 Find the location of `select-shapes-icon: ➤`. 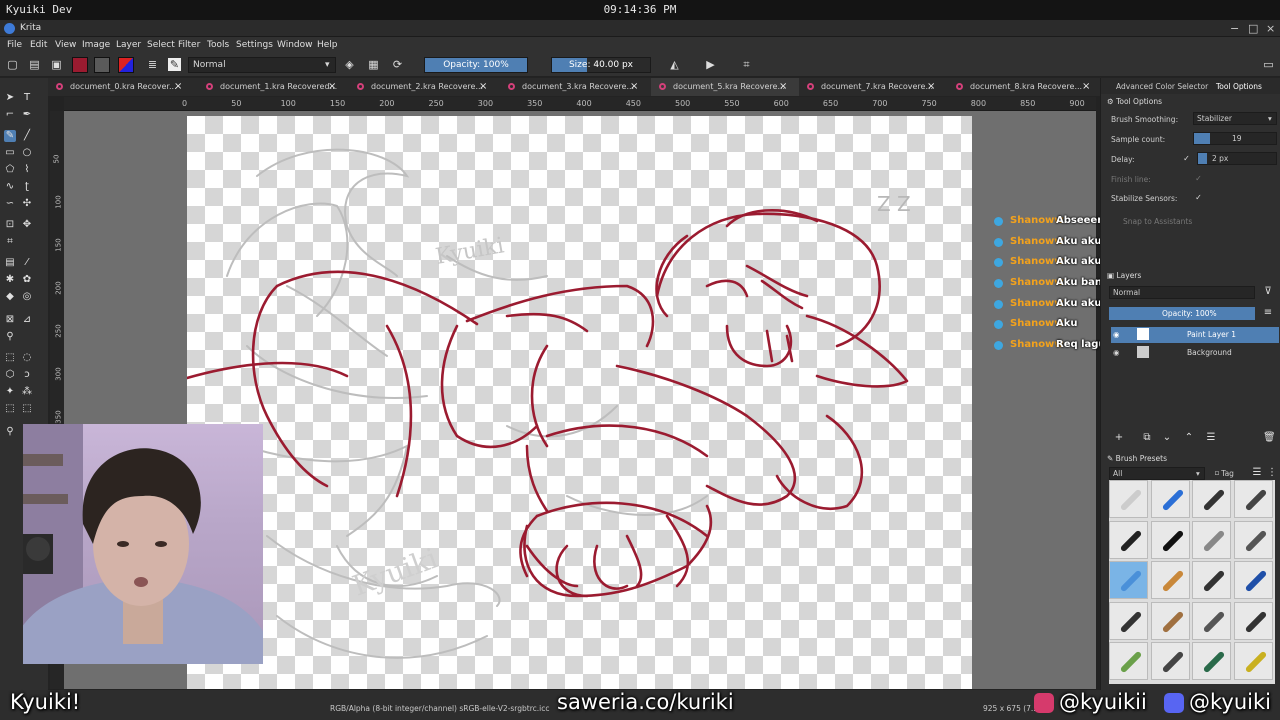

select-shapes-icon: ➤ is located at coordinates (10, 98).